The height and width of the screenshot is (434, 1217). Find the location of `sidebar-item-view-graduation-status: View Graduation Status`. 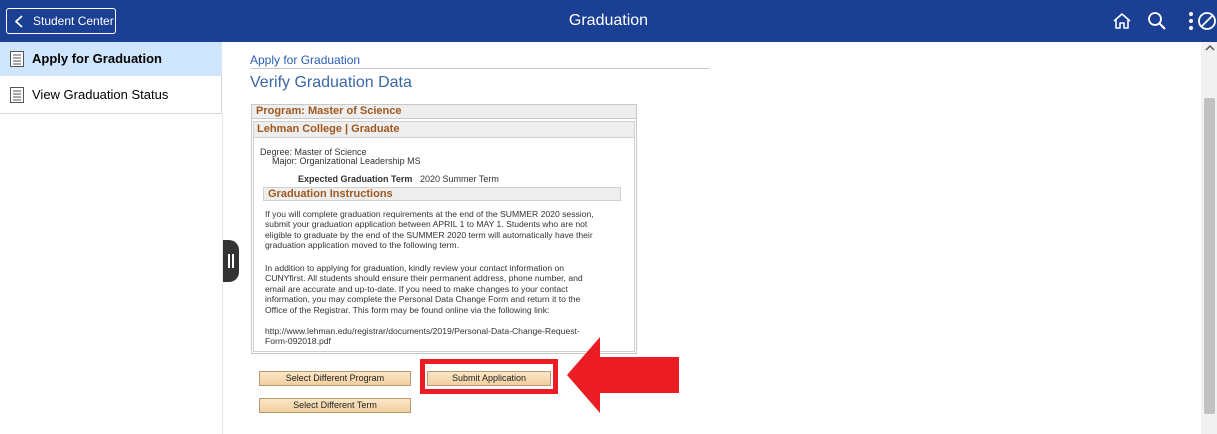

sidebar-item-view-graduation-status: View Graduation Status is located at coordinates (111, 95).